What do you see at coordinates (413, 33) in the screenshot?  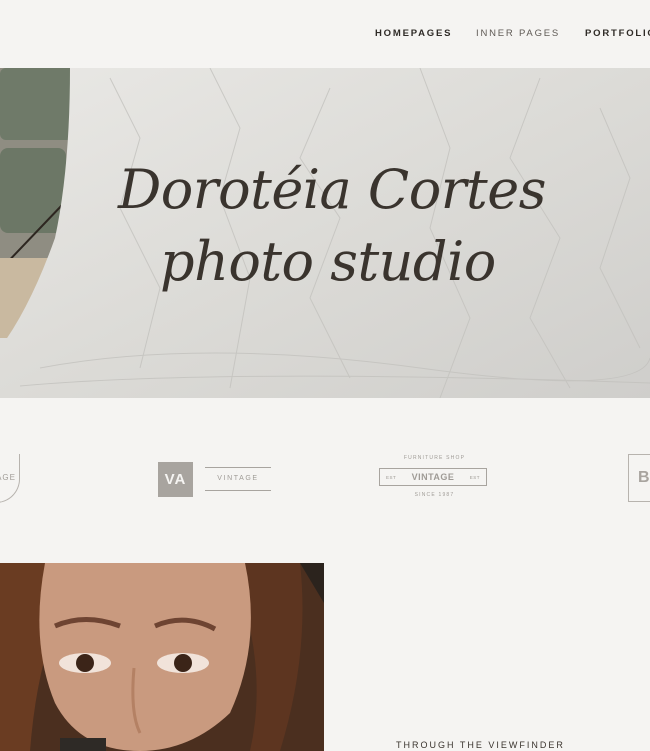 I see `nav-homepages: HOMEPAGES` at bounding box center [413, 33].